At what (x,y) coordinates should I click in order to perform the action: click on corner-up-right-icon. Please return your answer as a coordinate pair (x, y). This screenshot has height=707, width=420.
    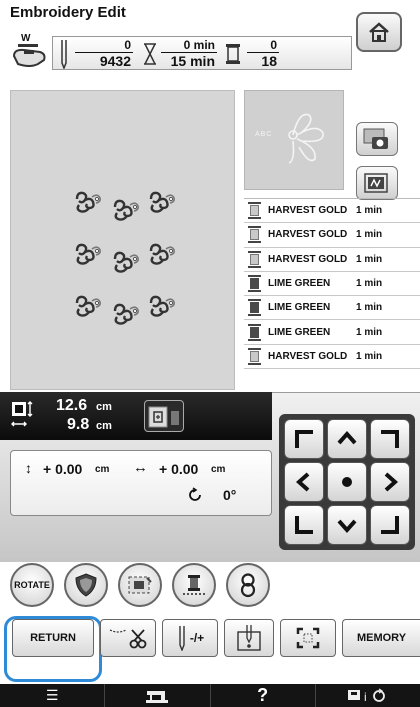
    Looking at the image, I should click on (390, 439).